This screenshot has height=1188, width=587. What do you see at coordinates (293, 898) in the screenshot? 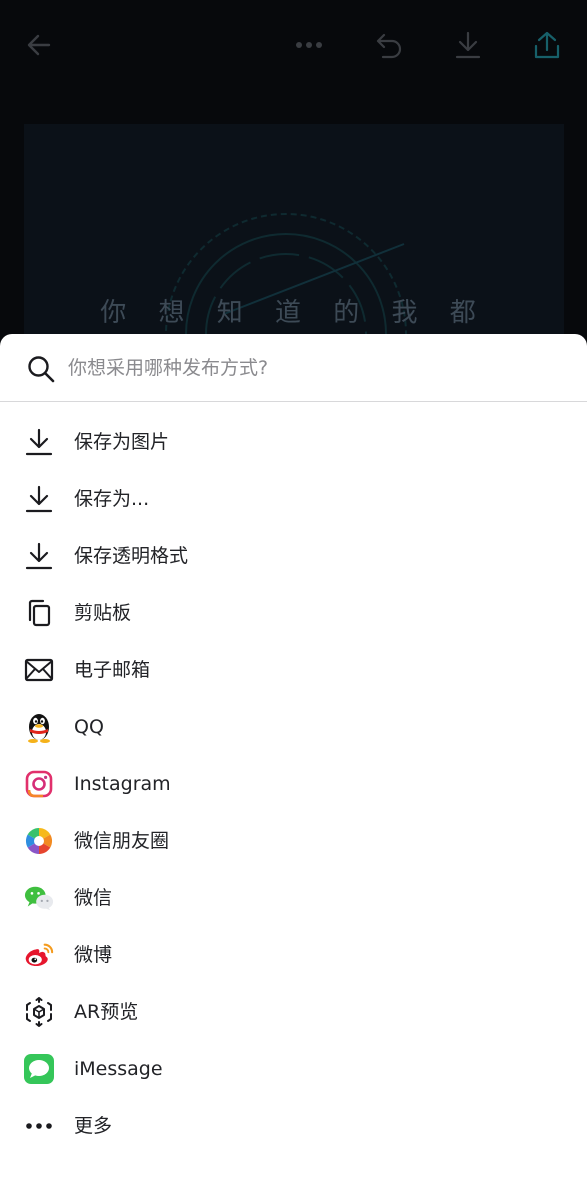
I see `option-wechat: 微信` at bounding box center [293, 898].